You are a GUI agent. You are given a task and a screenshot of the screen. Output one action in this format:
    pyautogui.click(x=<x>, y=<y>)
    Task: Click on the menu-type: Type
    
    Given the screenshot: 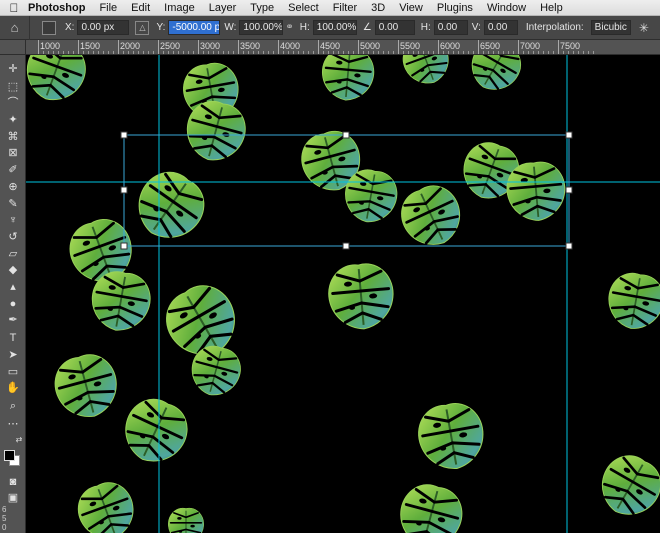 What is the action you would take?
    pyautogui.click(x=262, y=8)
    